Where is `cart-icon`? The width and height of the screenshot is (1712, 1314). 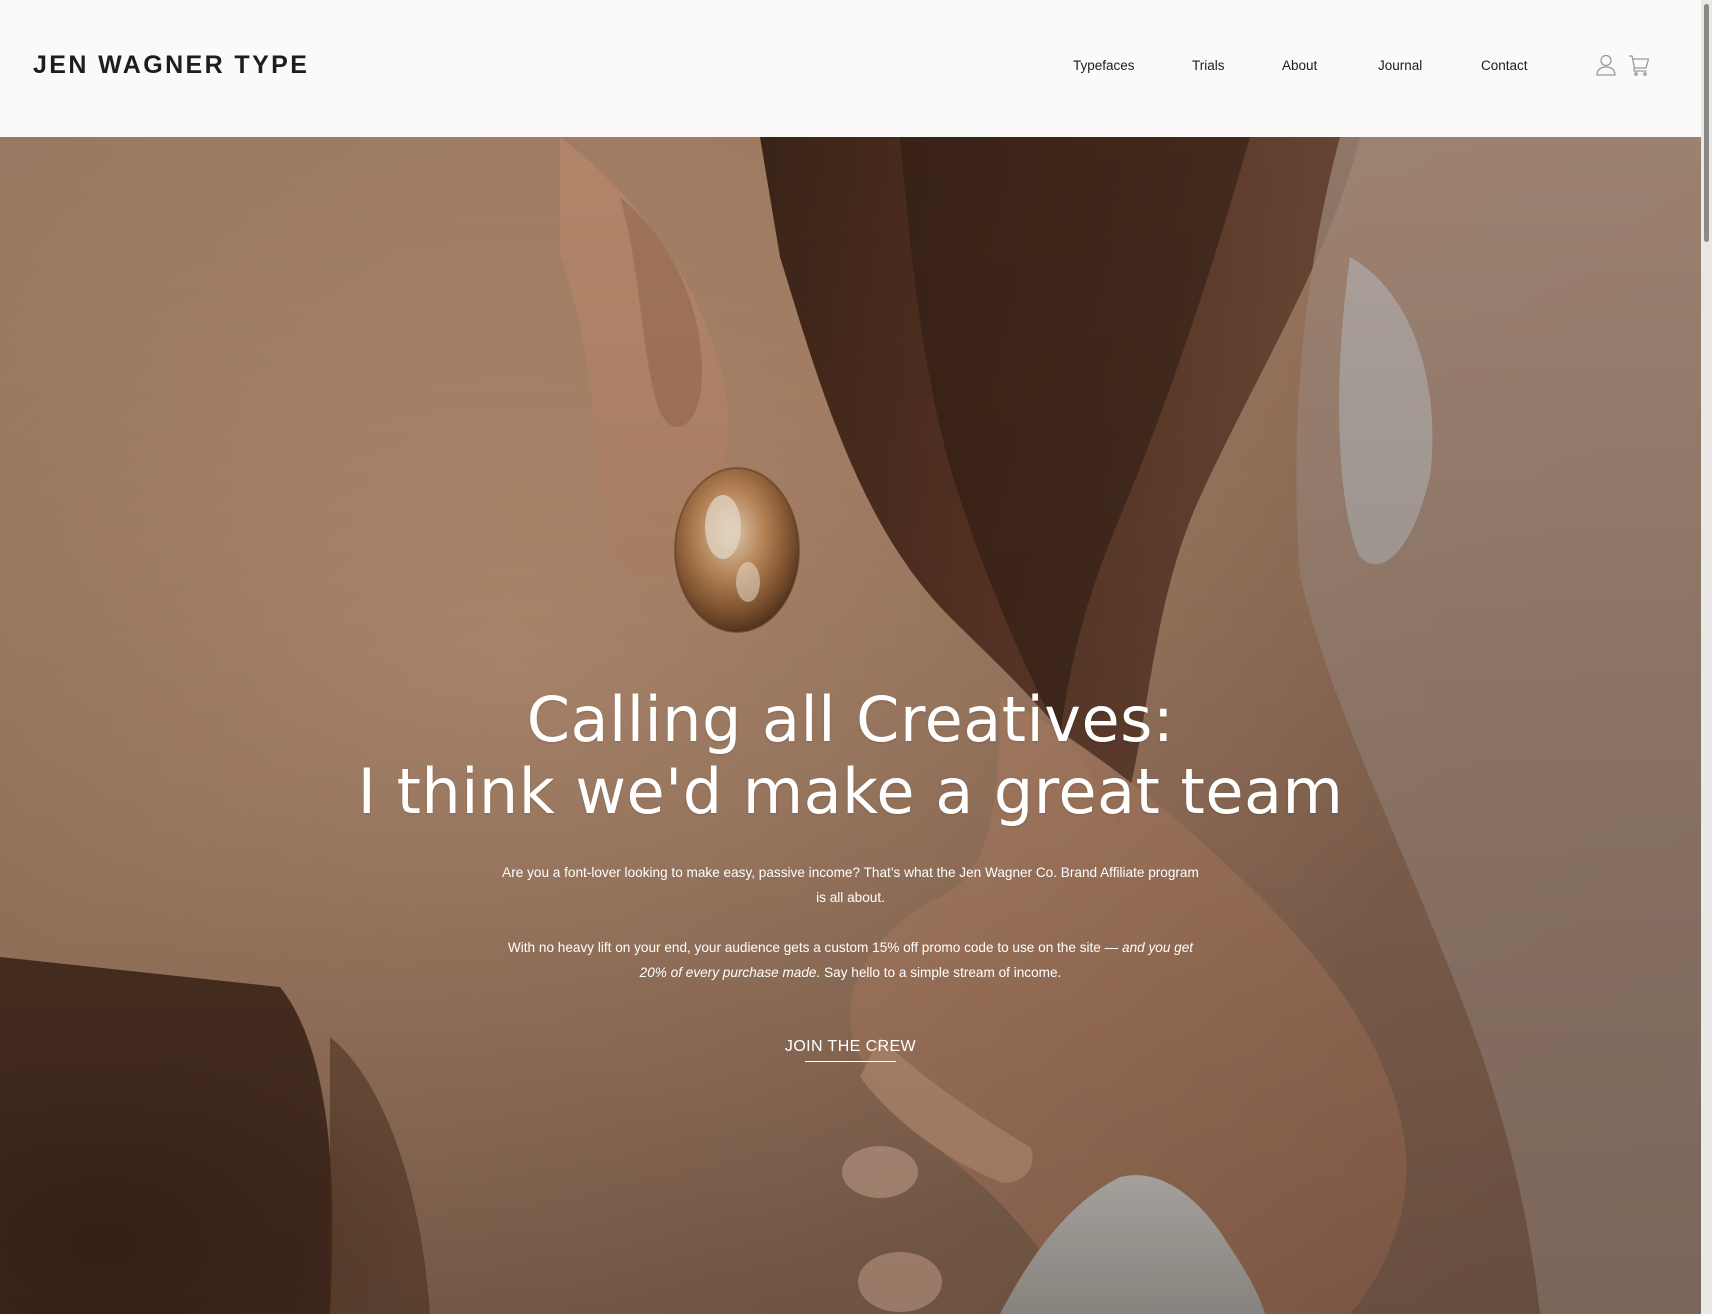 cart-icon is located at coordinates (1639, 65).